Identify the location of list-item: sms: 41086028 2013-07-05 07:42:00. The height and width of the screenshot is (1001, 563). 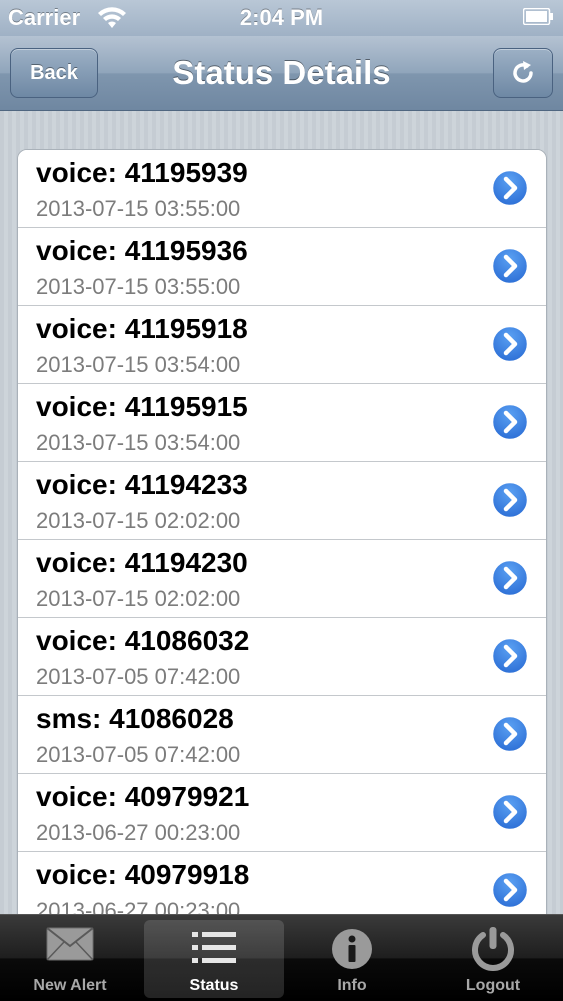
(282, 735).